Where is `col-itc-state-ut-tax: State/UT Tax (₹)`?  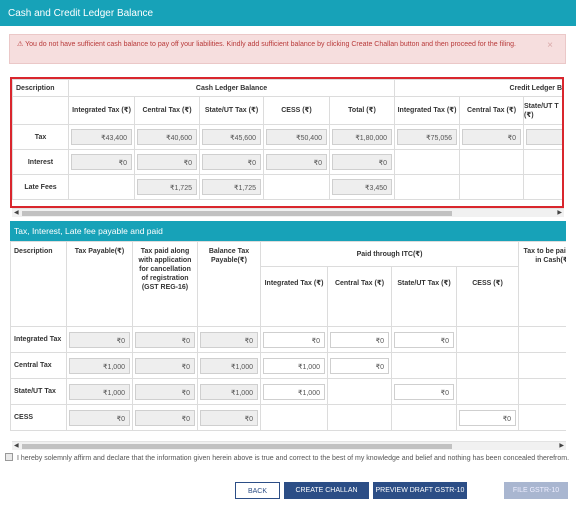 col-itc-state-ut-tax: State/UT Tax (₹) is located at coordinates (424, 296).